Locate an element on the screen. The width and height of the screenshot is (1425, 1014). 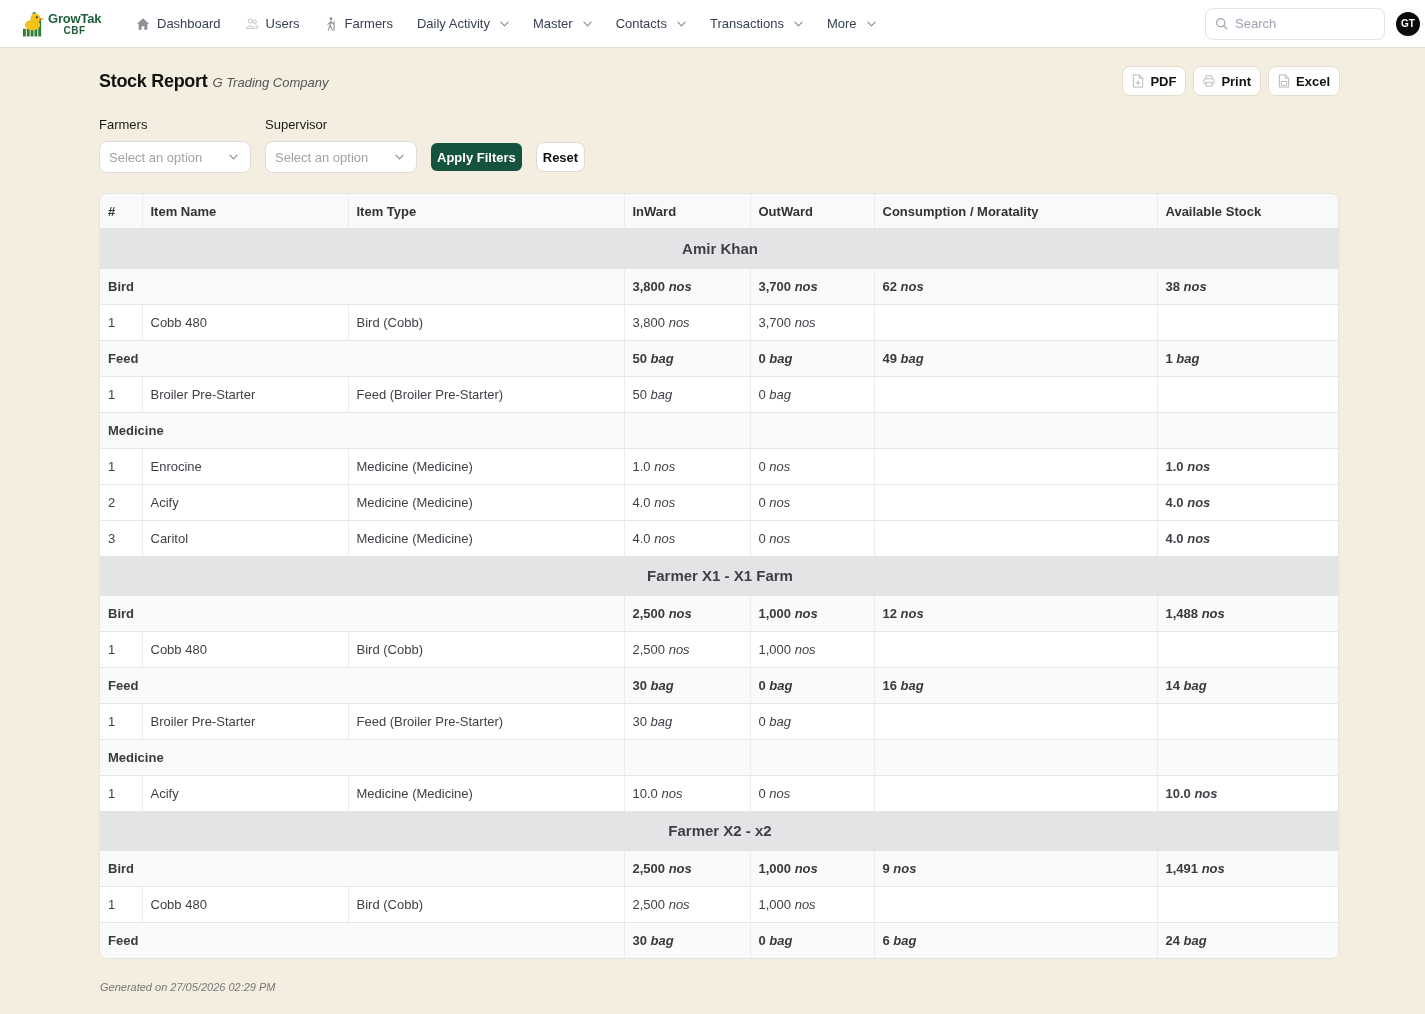
group-heading: Farmer X2 - x2 is located at coordinates (719, 831).